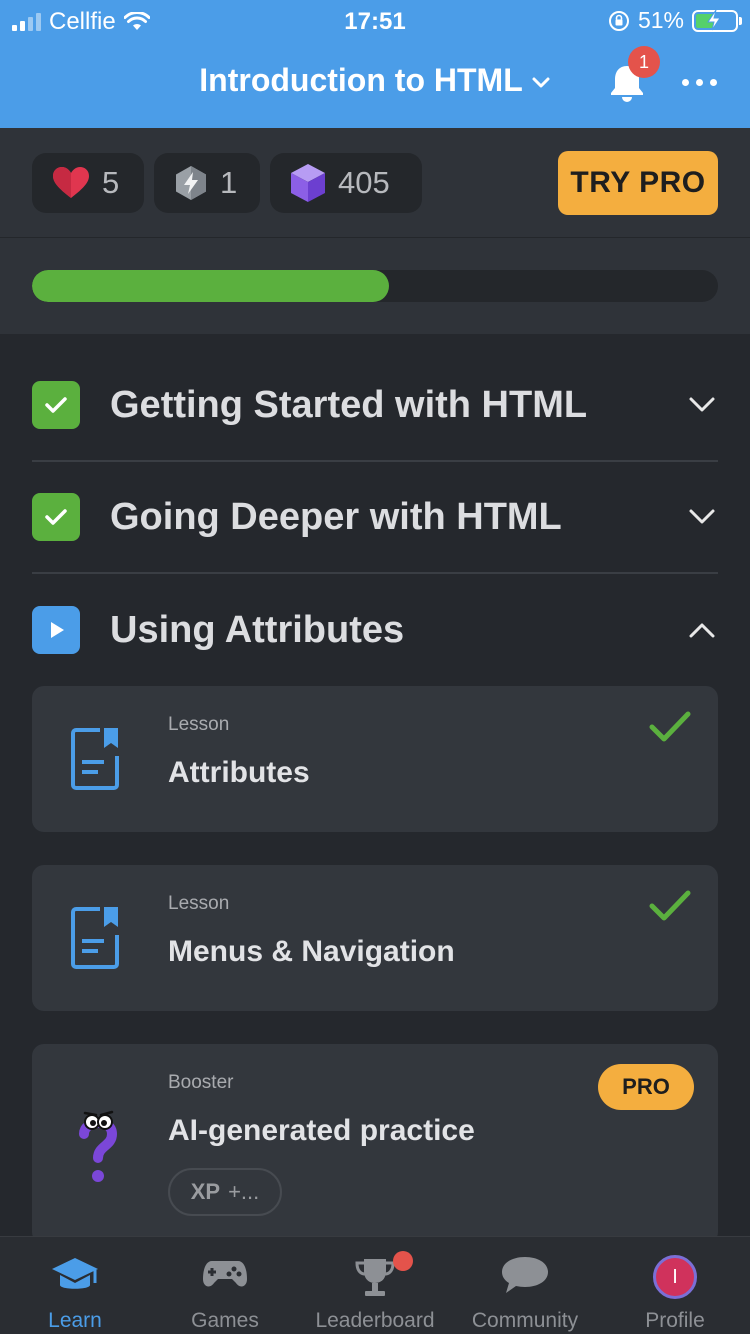 The width and height of the screenshot is (750, 1334). I want to click on tab-label: Community, so click(525, 1320).